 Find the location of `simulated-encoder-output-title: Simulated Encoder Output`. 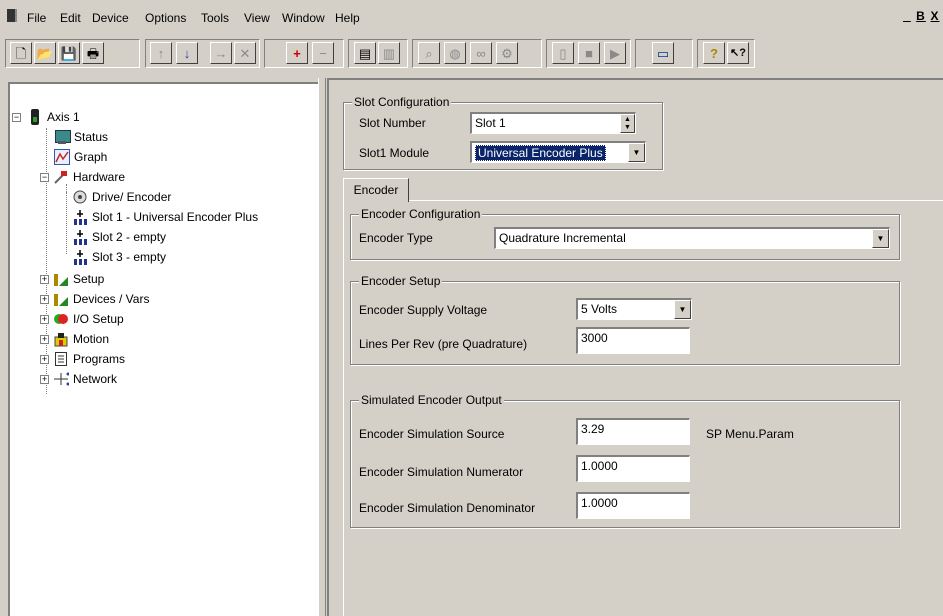

simulated-encoder-output-title: Simulated Encoder Output is located at coordinates (431, 400).